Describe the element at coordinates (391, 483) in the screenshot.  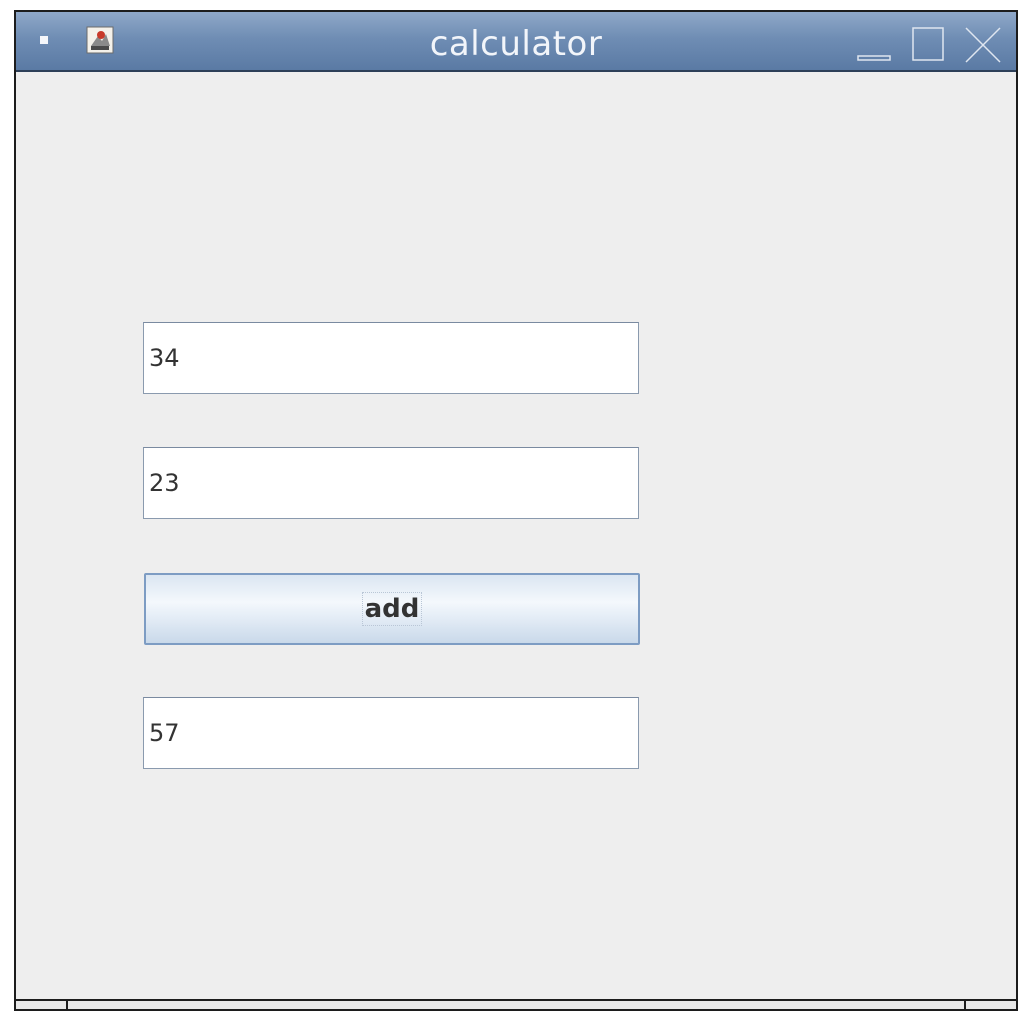
I see `second-number-field` at that location.